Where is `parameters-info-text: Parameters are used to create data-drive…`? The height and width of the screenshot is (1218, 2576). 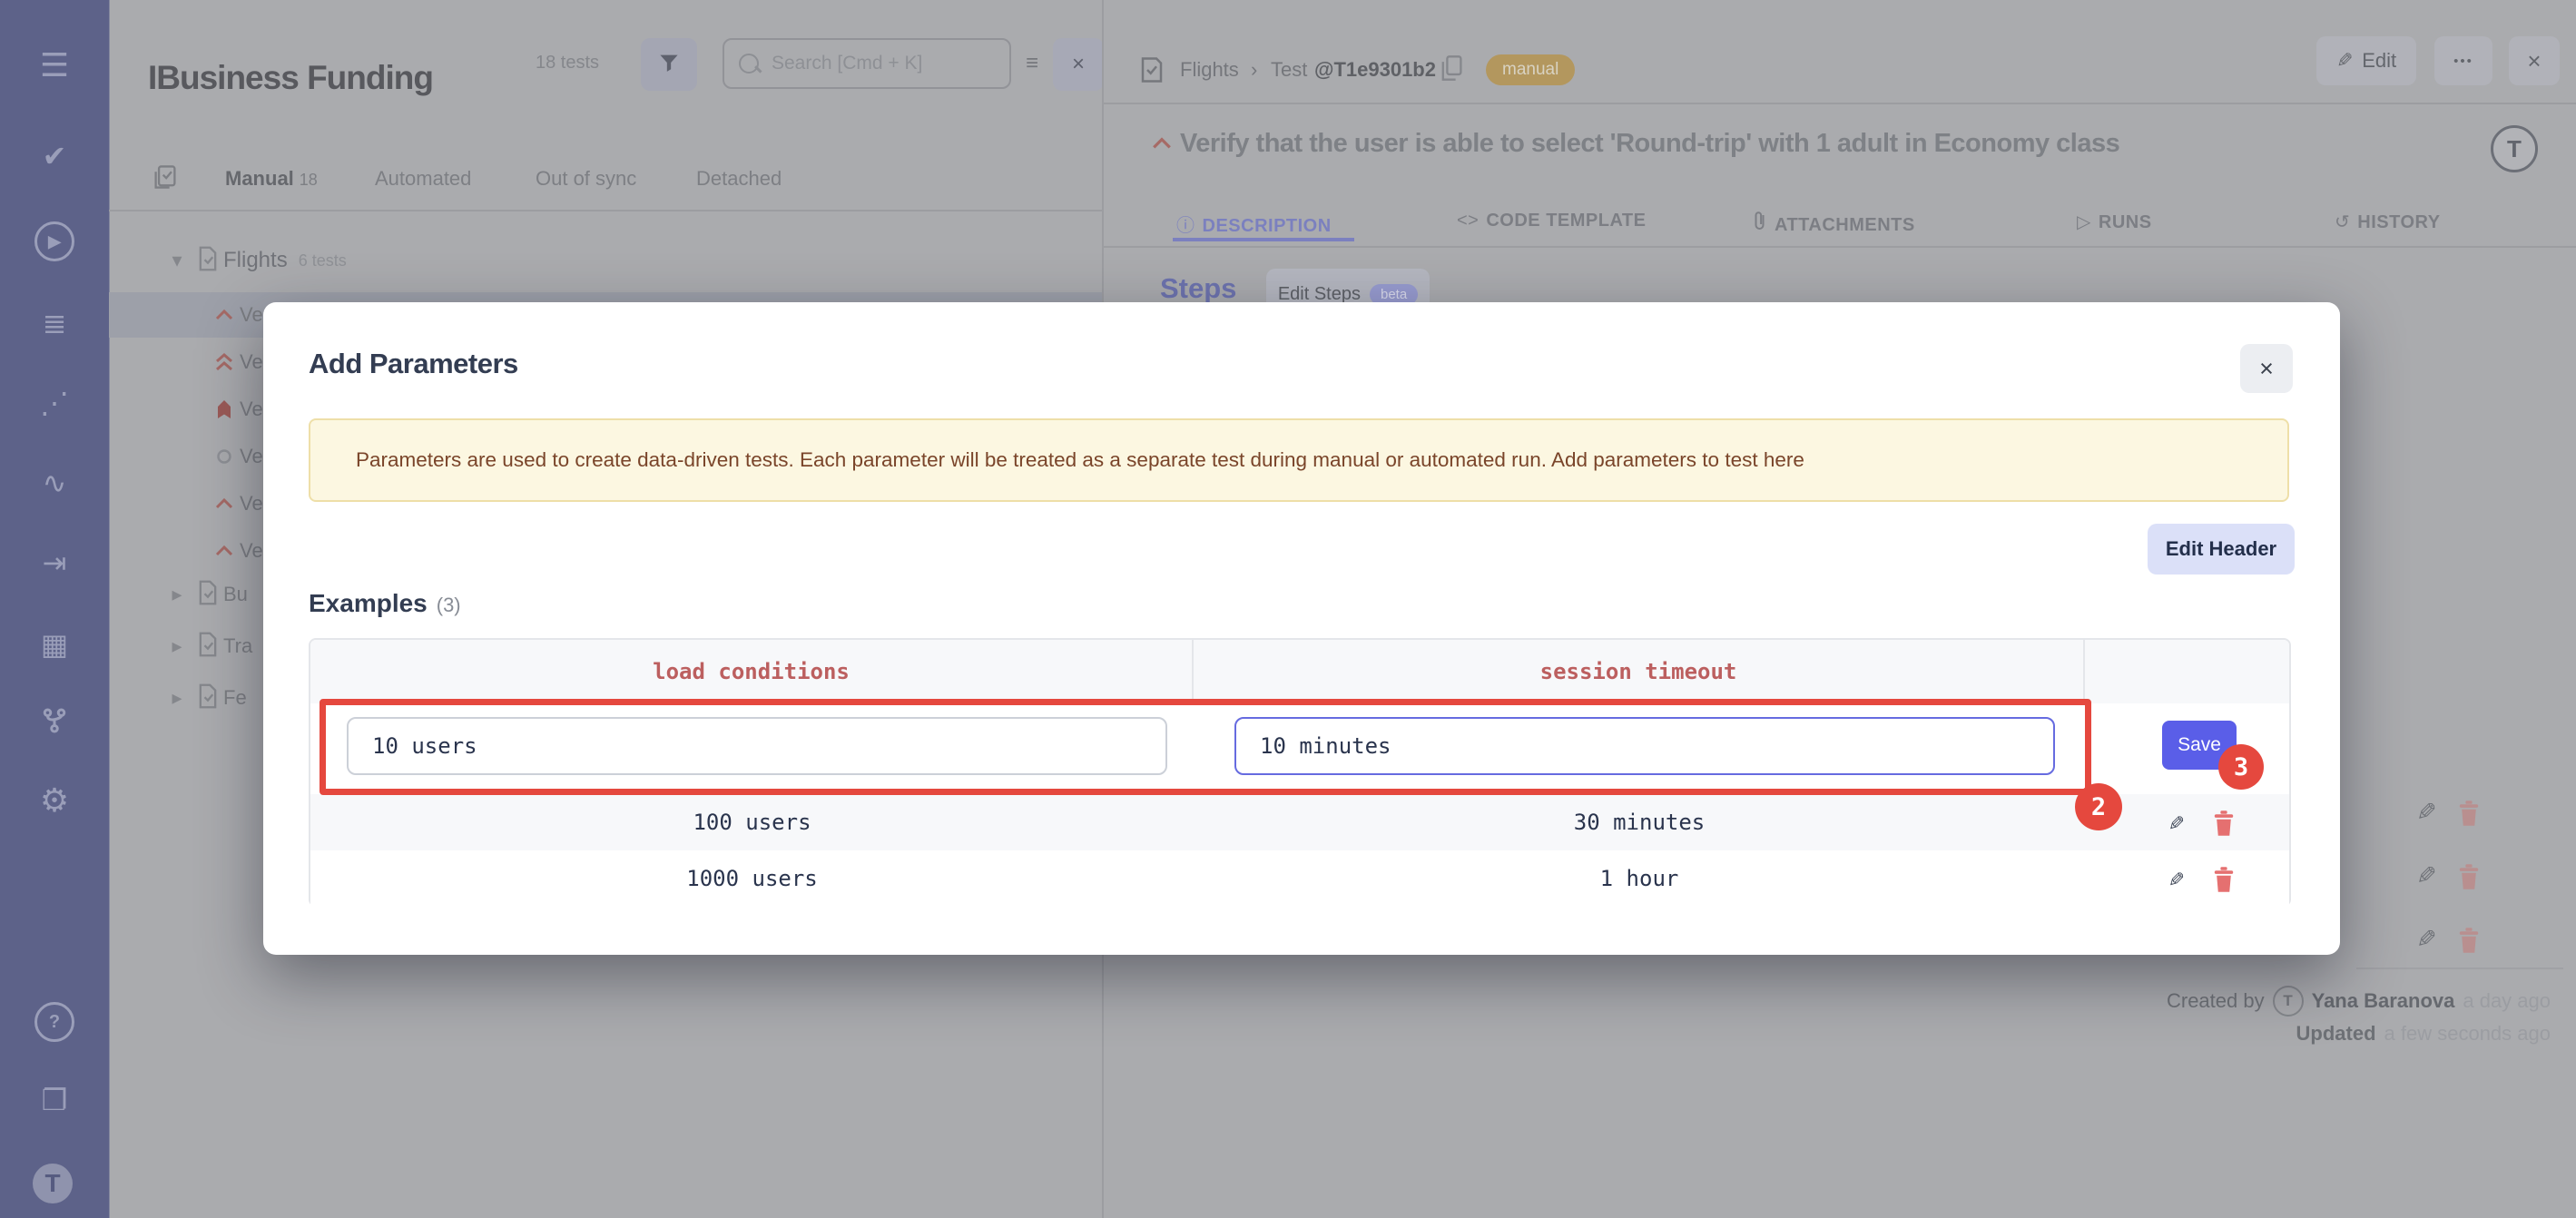 parameters-info-text: Parameters are used to create data-drive… is located at coordinates (1080, 459).